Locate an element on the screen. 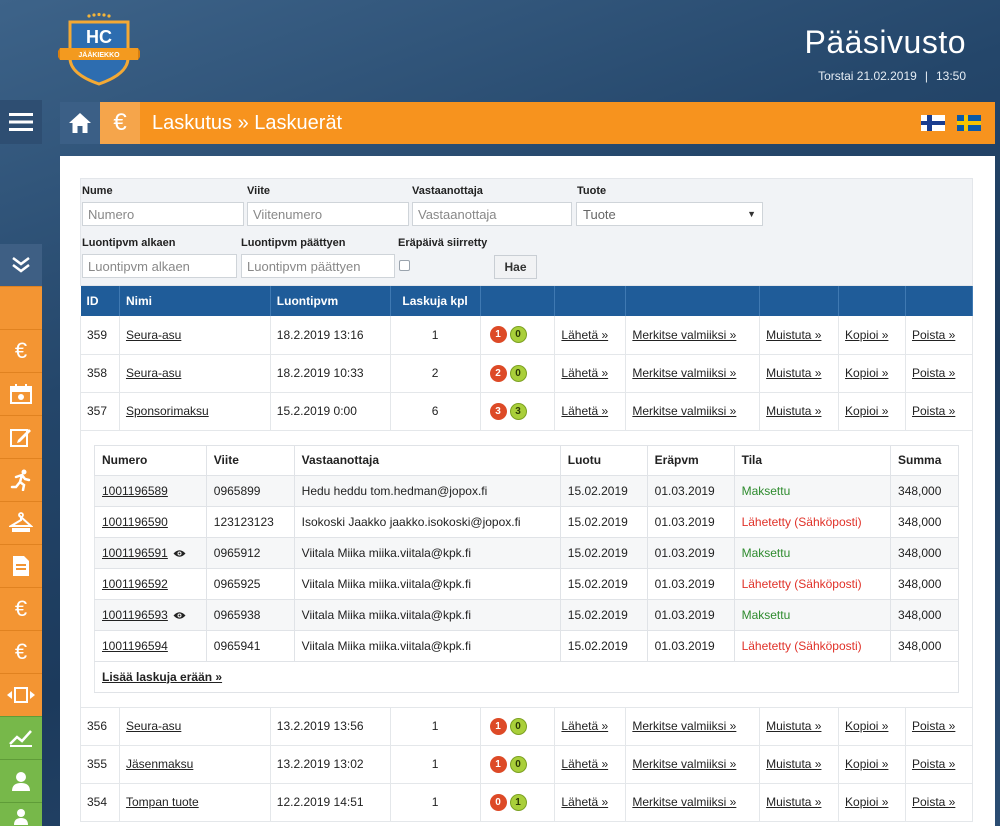 The height and width of the screenshot is (826, 1000). col-poista is located at coordinates (939, 301).